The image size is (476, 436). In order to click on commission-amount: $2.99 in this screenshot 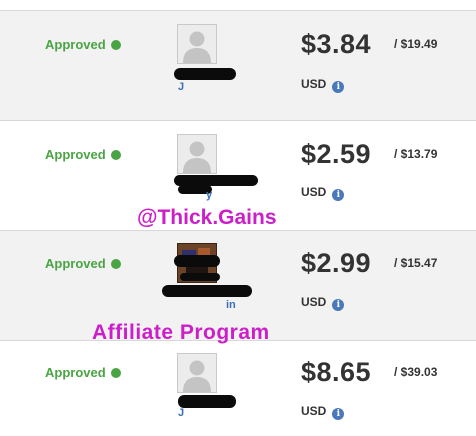, I will do `click(336, 263)`.